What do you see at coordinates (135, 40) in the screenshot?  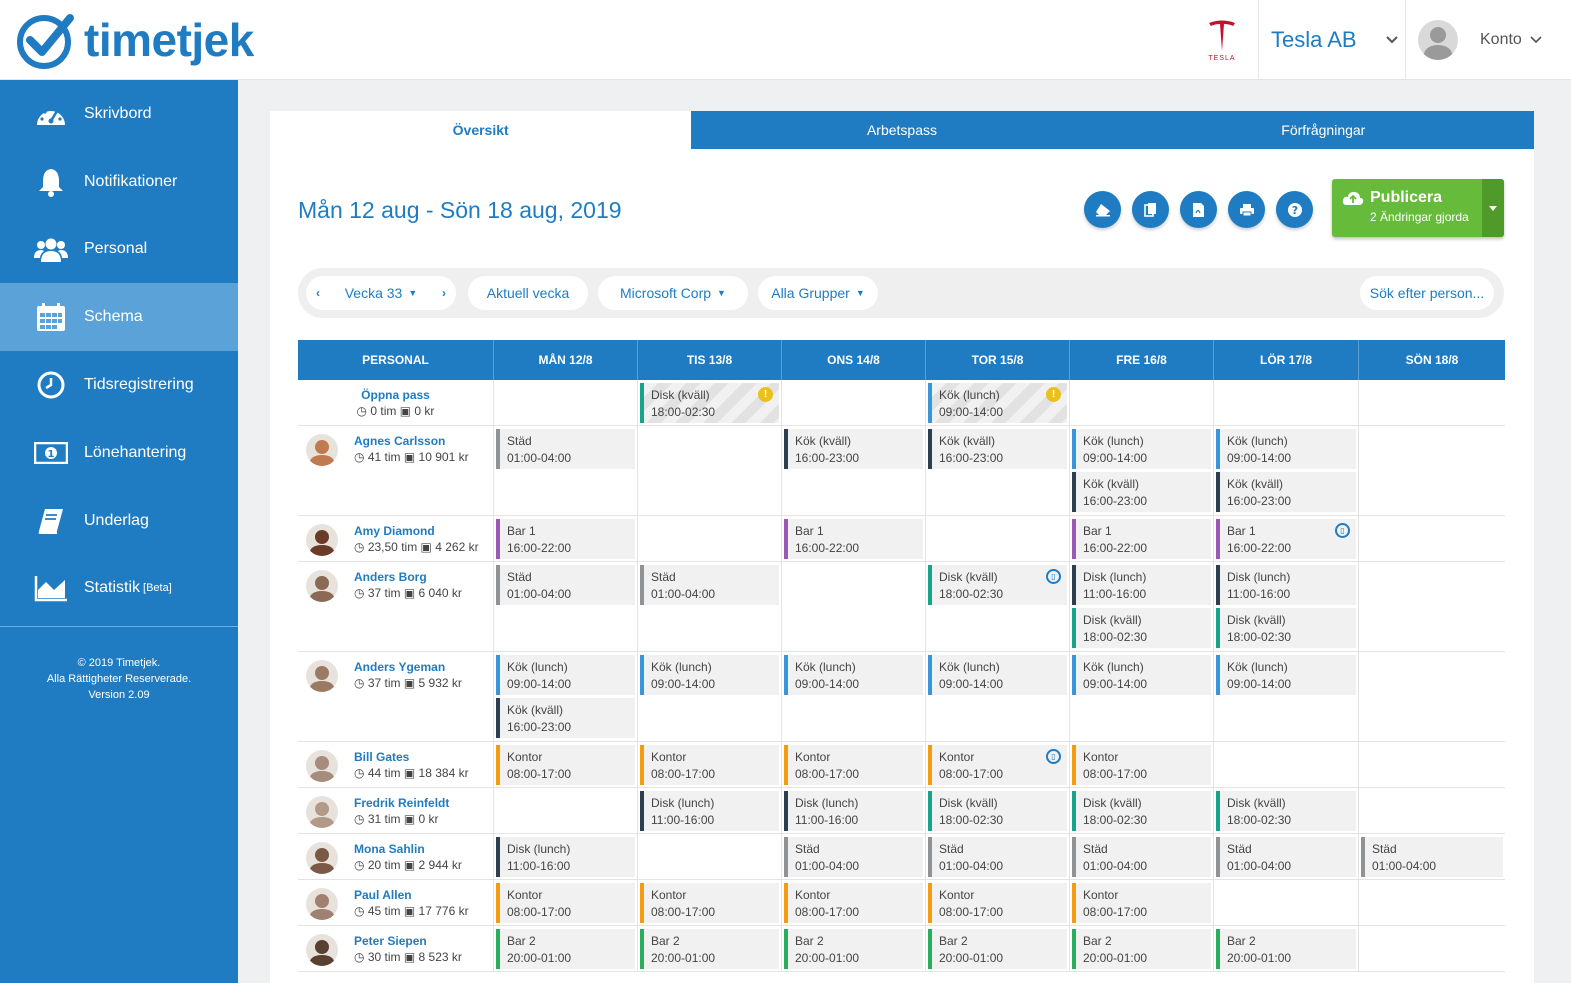 I see `app-logo: timetjek` at bounding box center [135, 40].